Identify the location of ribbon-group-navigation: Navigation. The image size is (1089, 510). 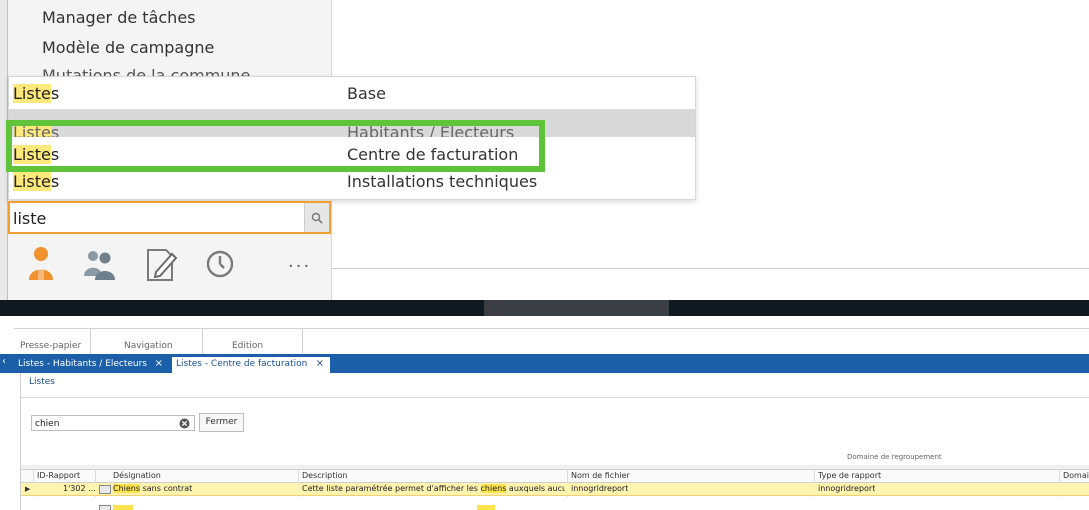
(148, 346).